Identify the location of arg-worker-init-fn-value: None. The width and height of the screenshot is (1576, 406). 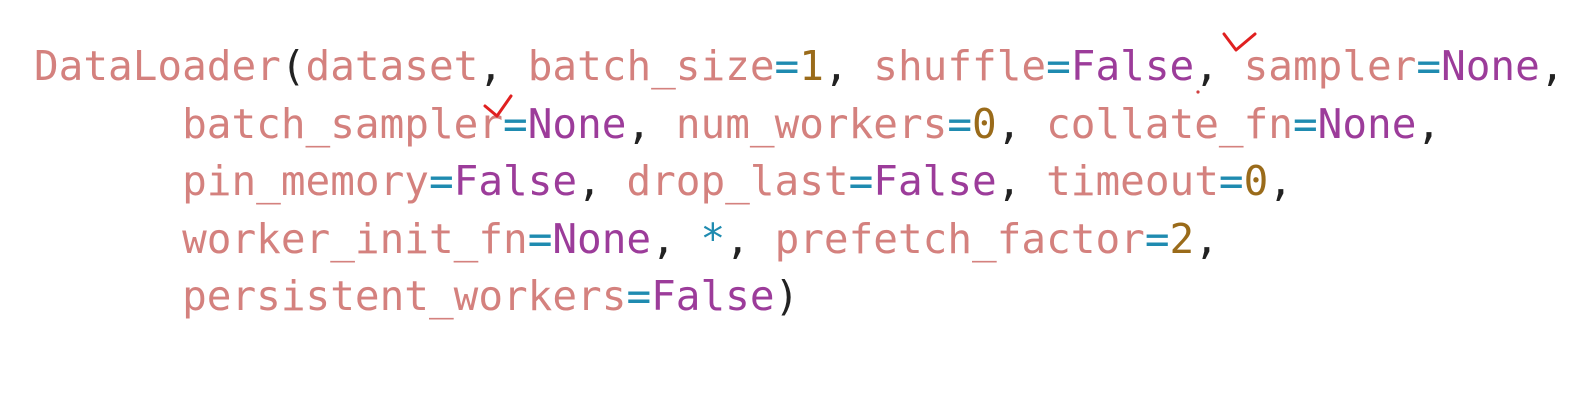
(602, 238).